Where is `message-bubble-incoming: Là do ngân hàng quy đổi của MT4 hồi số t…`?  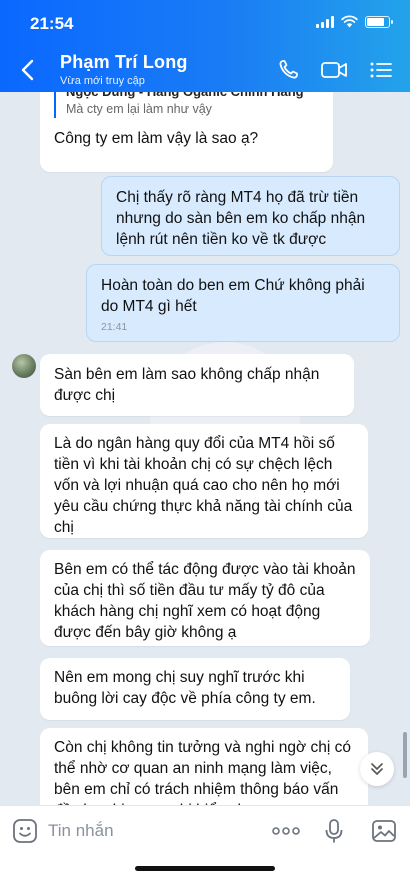 message-bubble-incoming: Là do ngân hàng quy đổi của MT4 hồi số t… is located at coordinates (204, 481).